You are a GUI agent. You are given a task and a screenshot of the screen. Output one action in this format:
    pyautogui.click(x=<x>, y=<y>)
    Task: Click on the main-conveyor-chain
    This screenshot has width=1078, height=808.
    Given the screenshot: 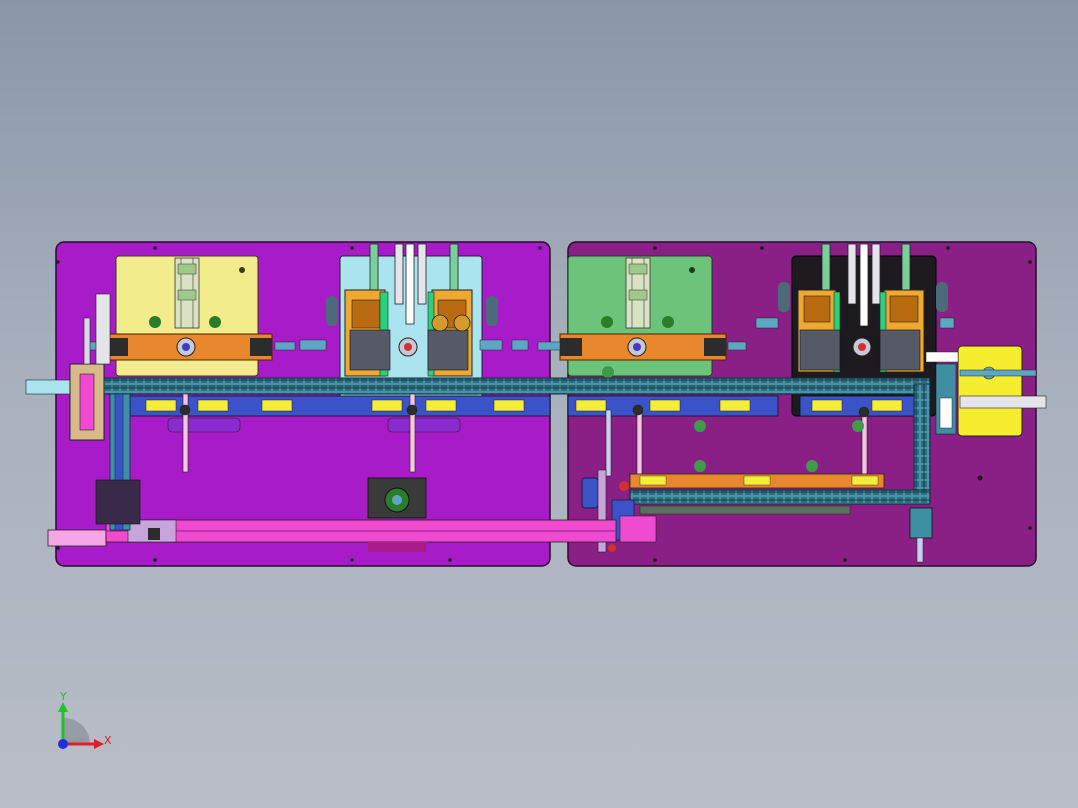 What is the action you would take?
    pyautogui.click(x=515, y=386)
    